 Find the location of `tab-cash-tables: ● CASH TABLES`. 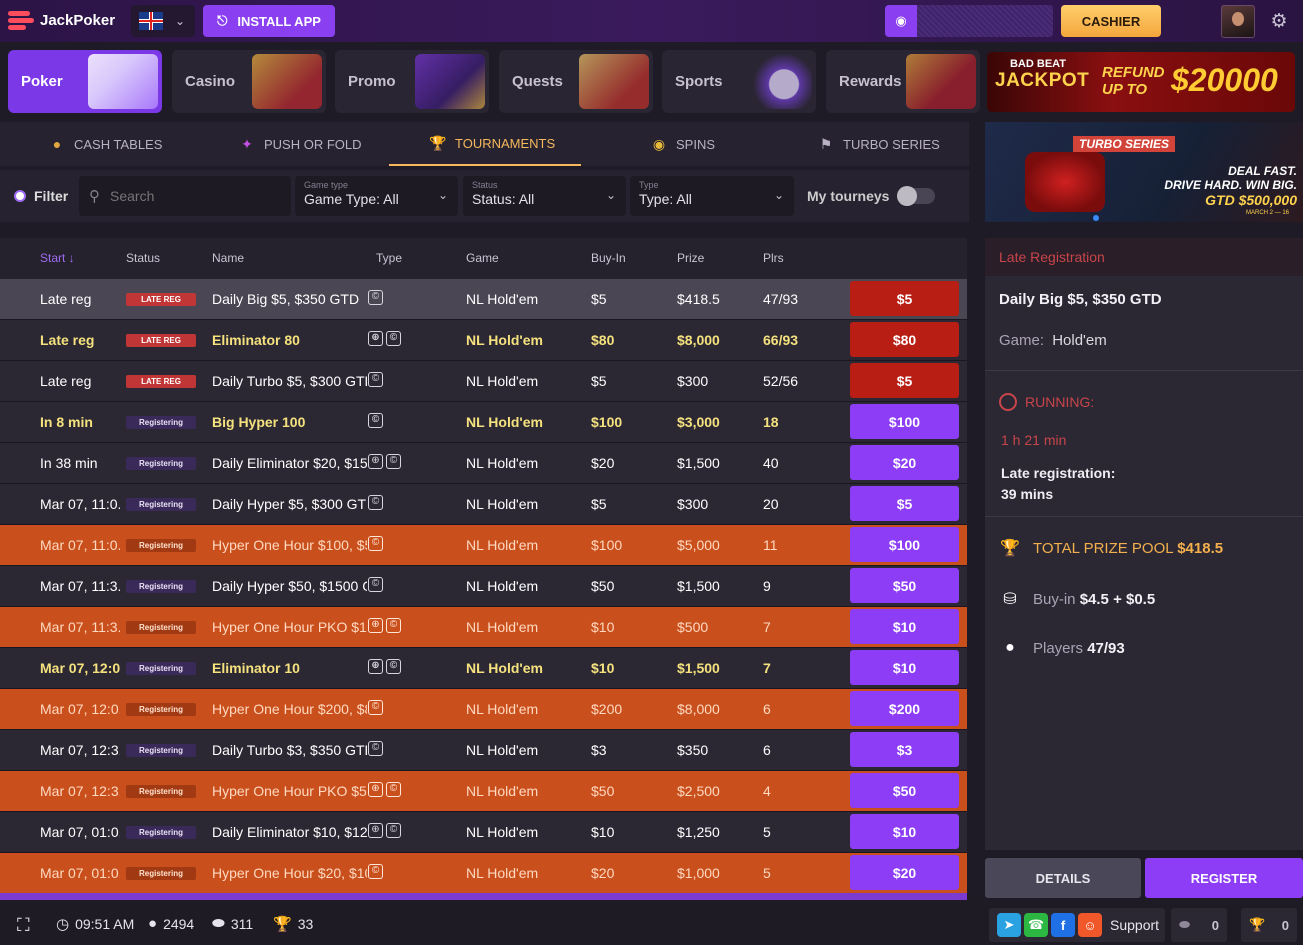

tab-cash-tables: ● CASH TABLES is located at coordinates (105, 144).